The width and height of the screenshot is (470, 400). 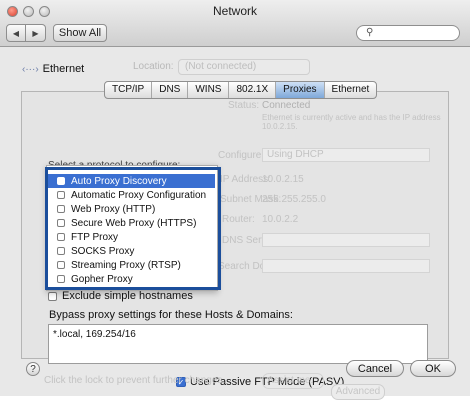 What do you see at coordinates (127, 296) in the screenshot?
I see `exclude-label: Exclude simple hostnames` at bounding box center [127, 296].